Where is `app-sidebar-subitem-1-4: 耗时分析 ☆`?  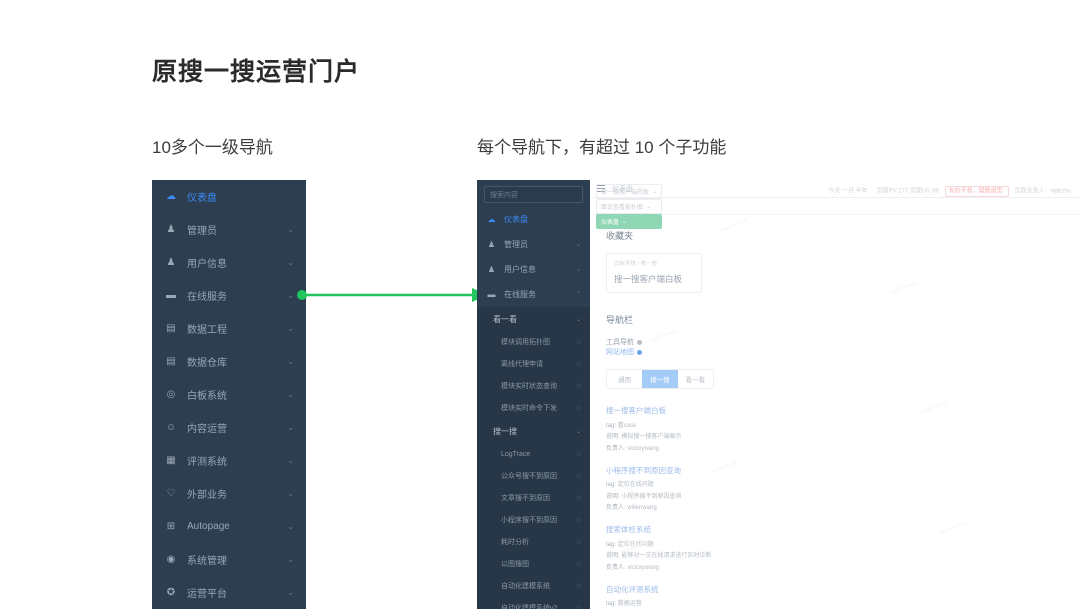 app-sidebar-subitem-1-4: 耗时分析 ☆ is located at coordinates (533, 542).